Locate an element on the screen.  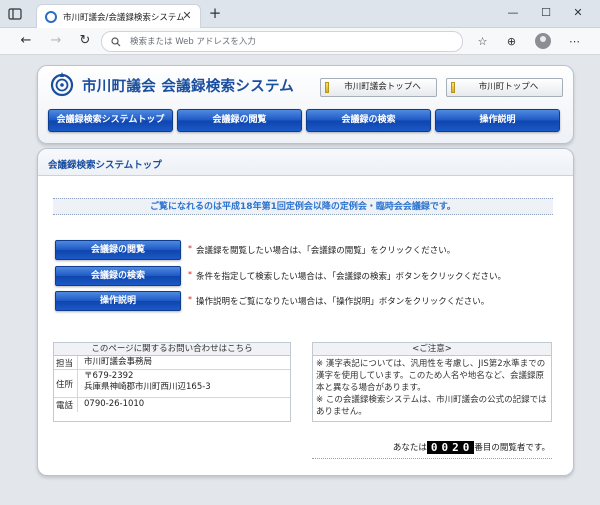
town-top-link: 市川町トップへ is located at coordinates (504, 87).